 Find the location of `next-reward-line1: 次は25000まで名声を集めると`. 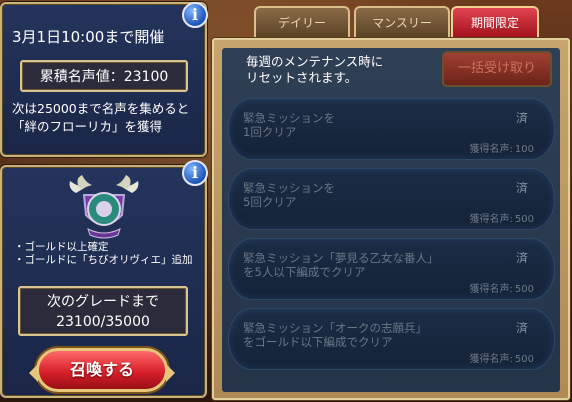

next-reward-line1: 次は25000まで名声を集めると is located at coordinates (101, 108).